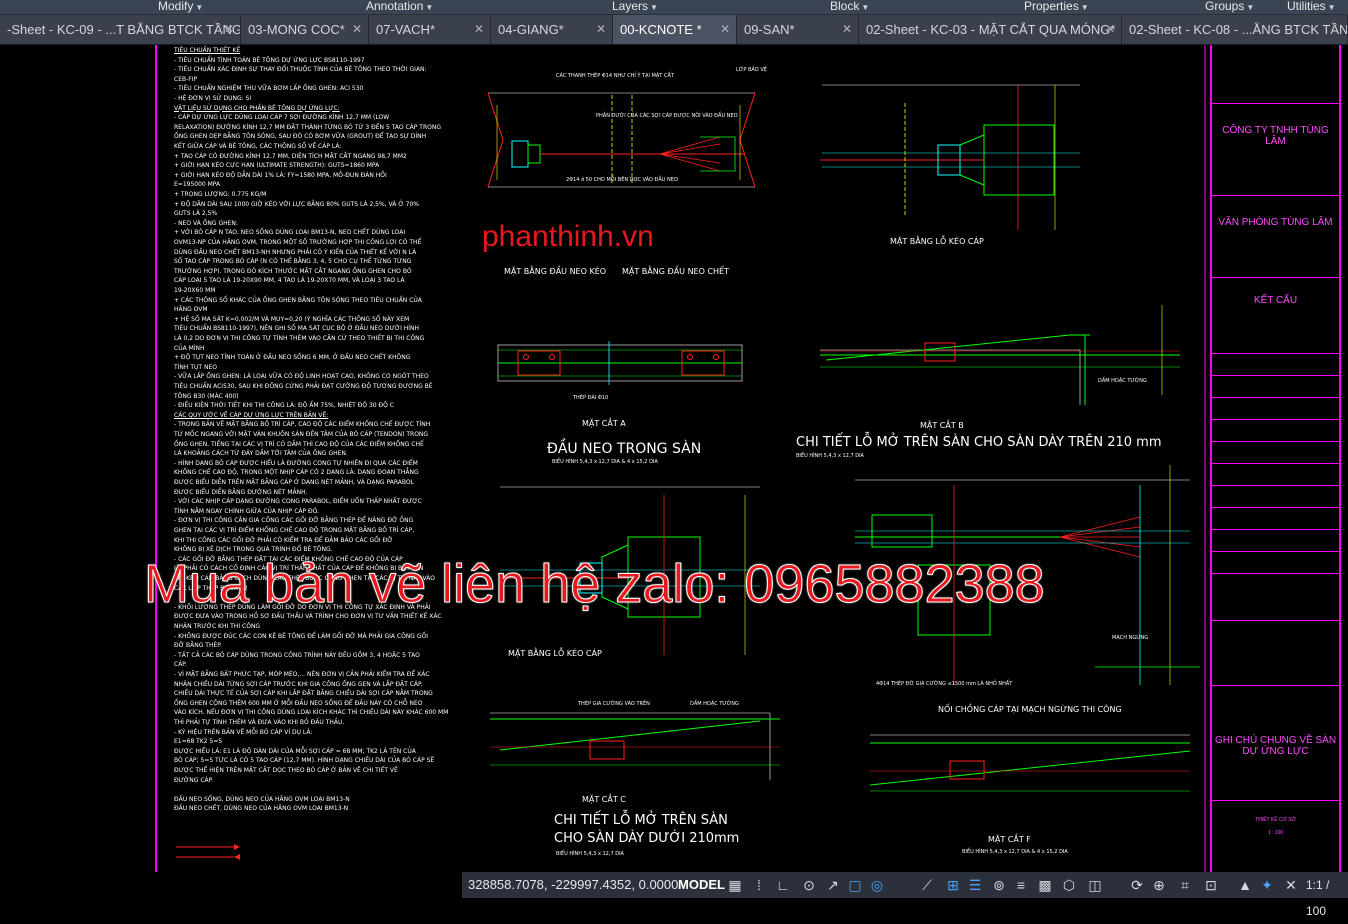 This screenshot has height=924, width=1348. What do you see at coordinates (1229, 7) in the screenshot?
I see `ribbon-panel-groups: Groups ▼` at bounding box center [1229, 7].